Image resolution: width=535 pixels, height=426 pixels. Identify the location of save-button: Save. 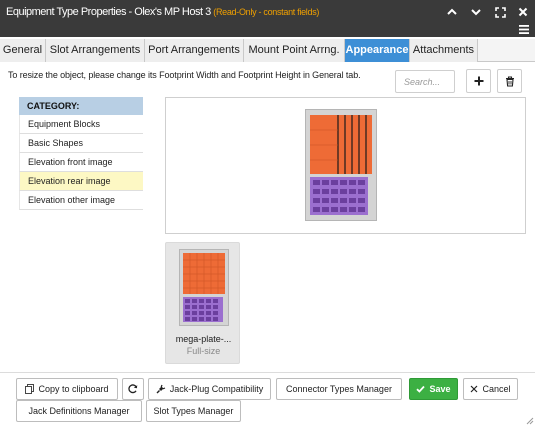
(433, 389).